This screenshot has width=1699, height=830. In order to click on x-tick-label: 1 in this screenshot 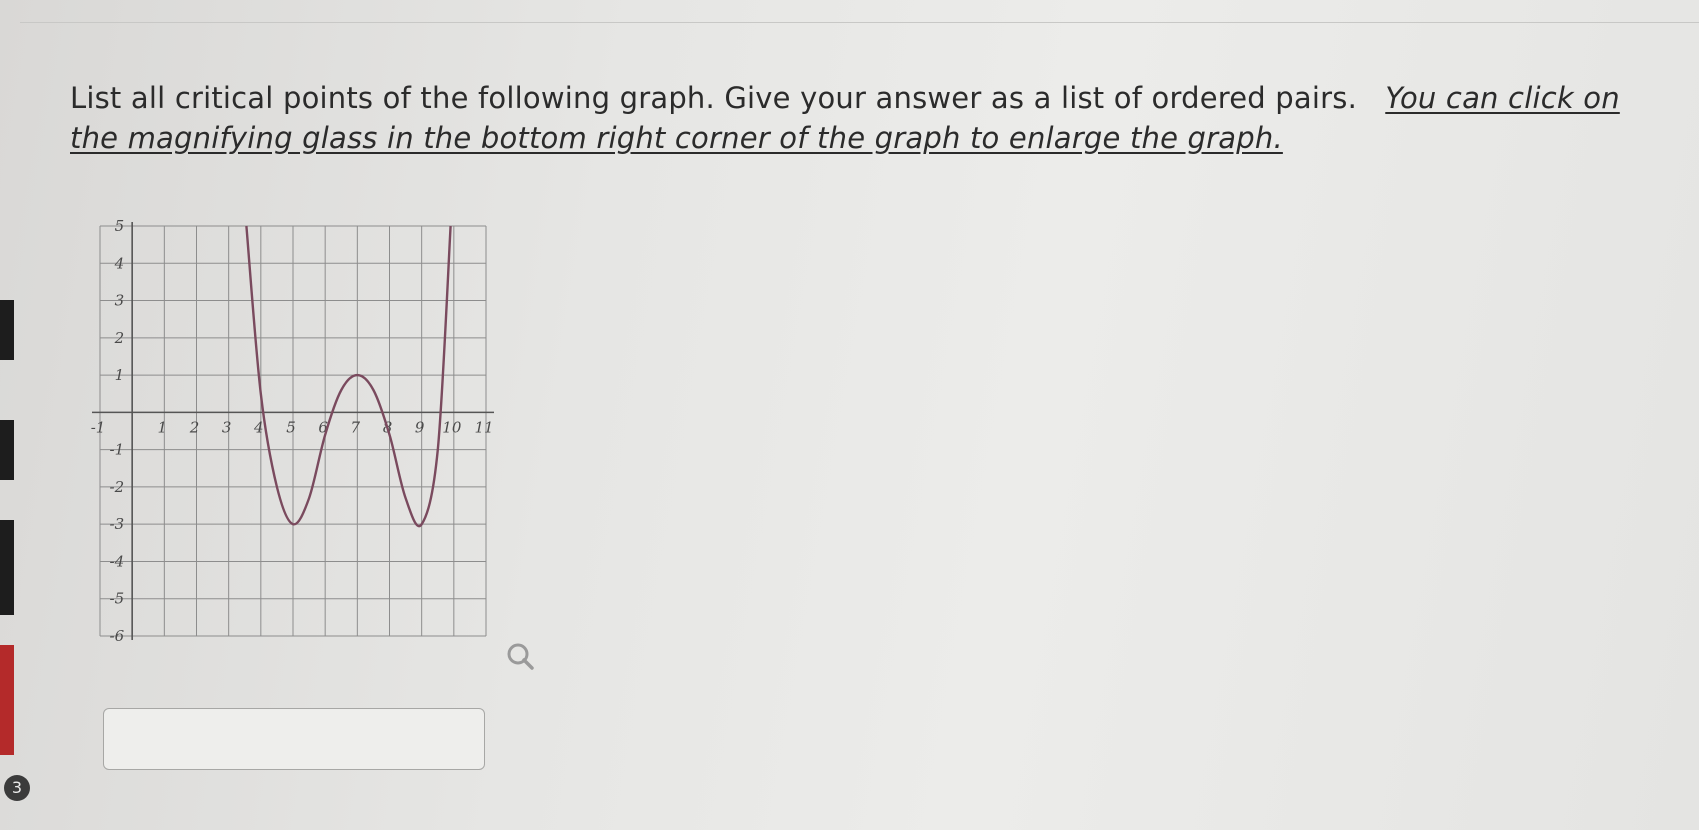, I will do `click(163, 427)`.